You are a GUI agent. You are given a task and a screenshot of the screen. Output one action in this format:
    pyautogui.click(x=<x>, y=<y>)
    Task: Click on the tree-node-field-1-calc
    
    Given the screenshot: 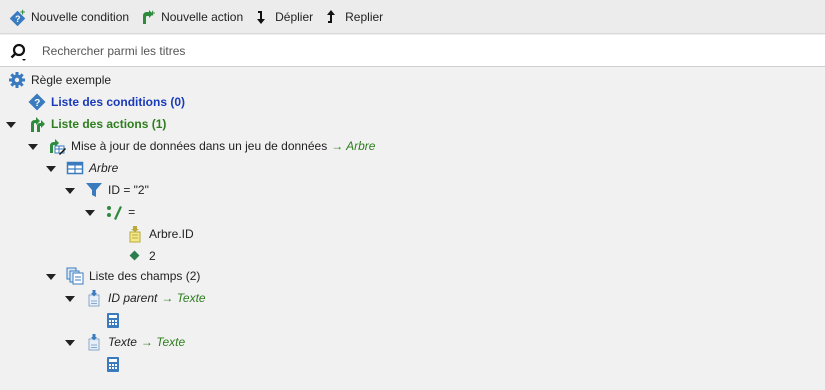 What is the action you would take?
    pyautogui.click(x=113, y=320)
    